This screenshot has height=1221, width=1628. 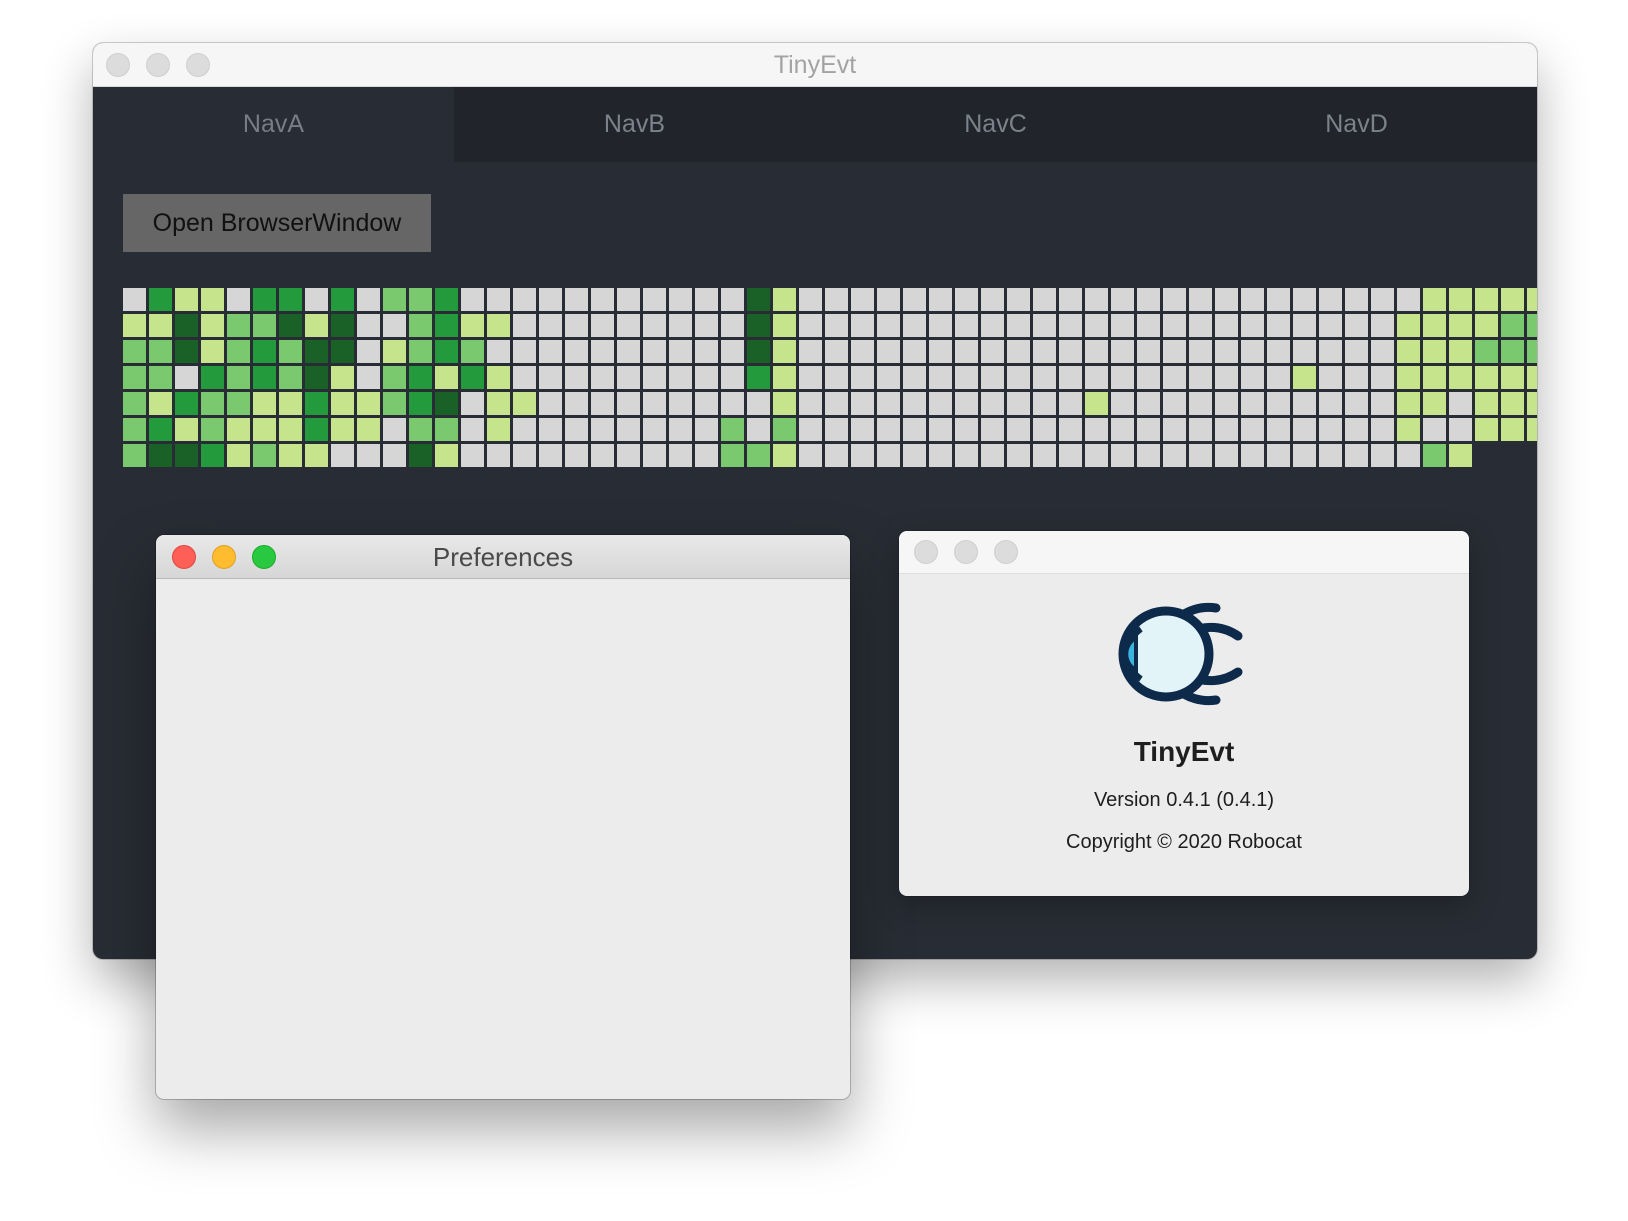 What do you see at coordinates (273, 124) in the screenshot?
I see `nav-tab-a: NavA` at bounding box center [273, 124].